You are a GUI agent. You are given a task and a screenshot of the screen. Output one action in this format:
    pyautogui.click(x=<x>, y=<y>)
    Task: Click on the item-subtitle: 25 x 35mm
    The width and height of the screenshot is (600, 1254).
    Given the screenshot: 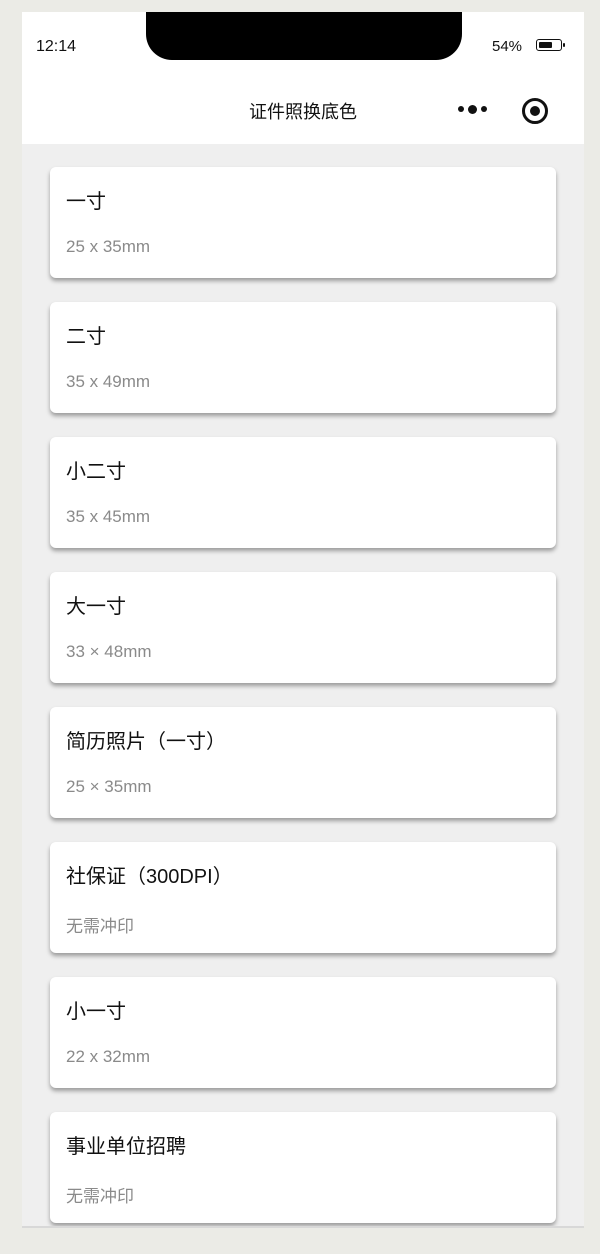 What is the action you would take?
    pyautogui.click(x=108, y=246)
    